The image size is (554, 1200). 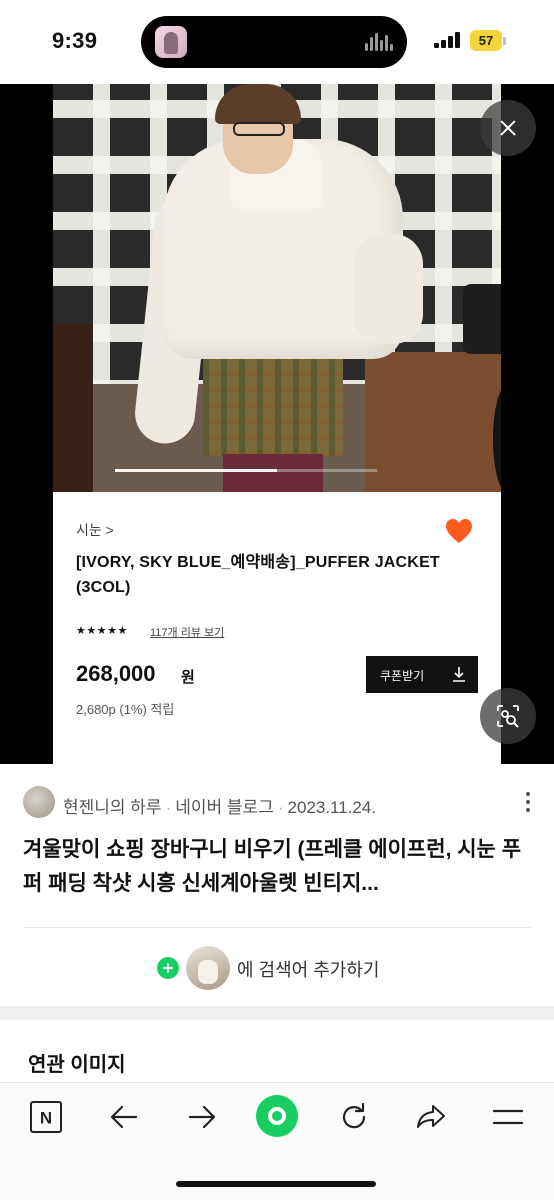 What do you see at coordinates (224, 807) in the screenshot?
I see `source-platform: 네이버 블로그` at bounding box center [224, 807].